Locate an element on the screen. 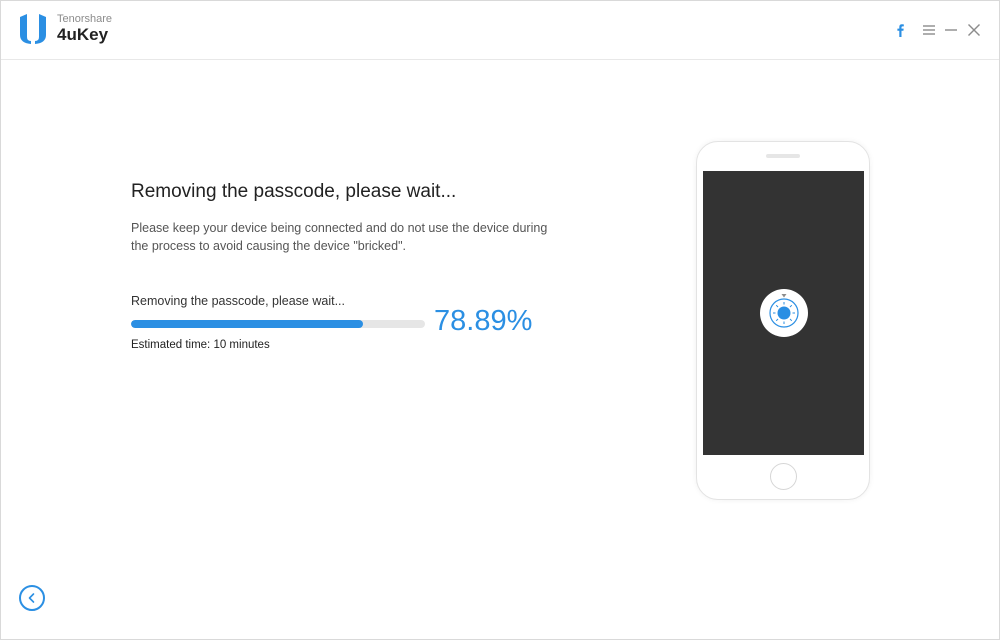 Image resolution: width=1000 pixels, height=640 pixels. phone-home-button is located at coordinates (783, 476).